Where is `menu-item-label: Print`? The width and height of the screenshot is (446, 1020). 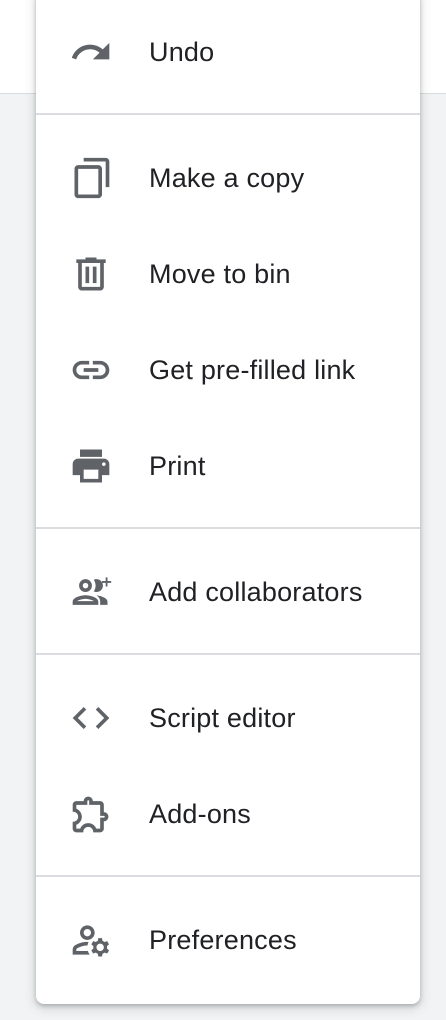
menu-item-label: Print is located at coordinates (177, 465).